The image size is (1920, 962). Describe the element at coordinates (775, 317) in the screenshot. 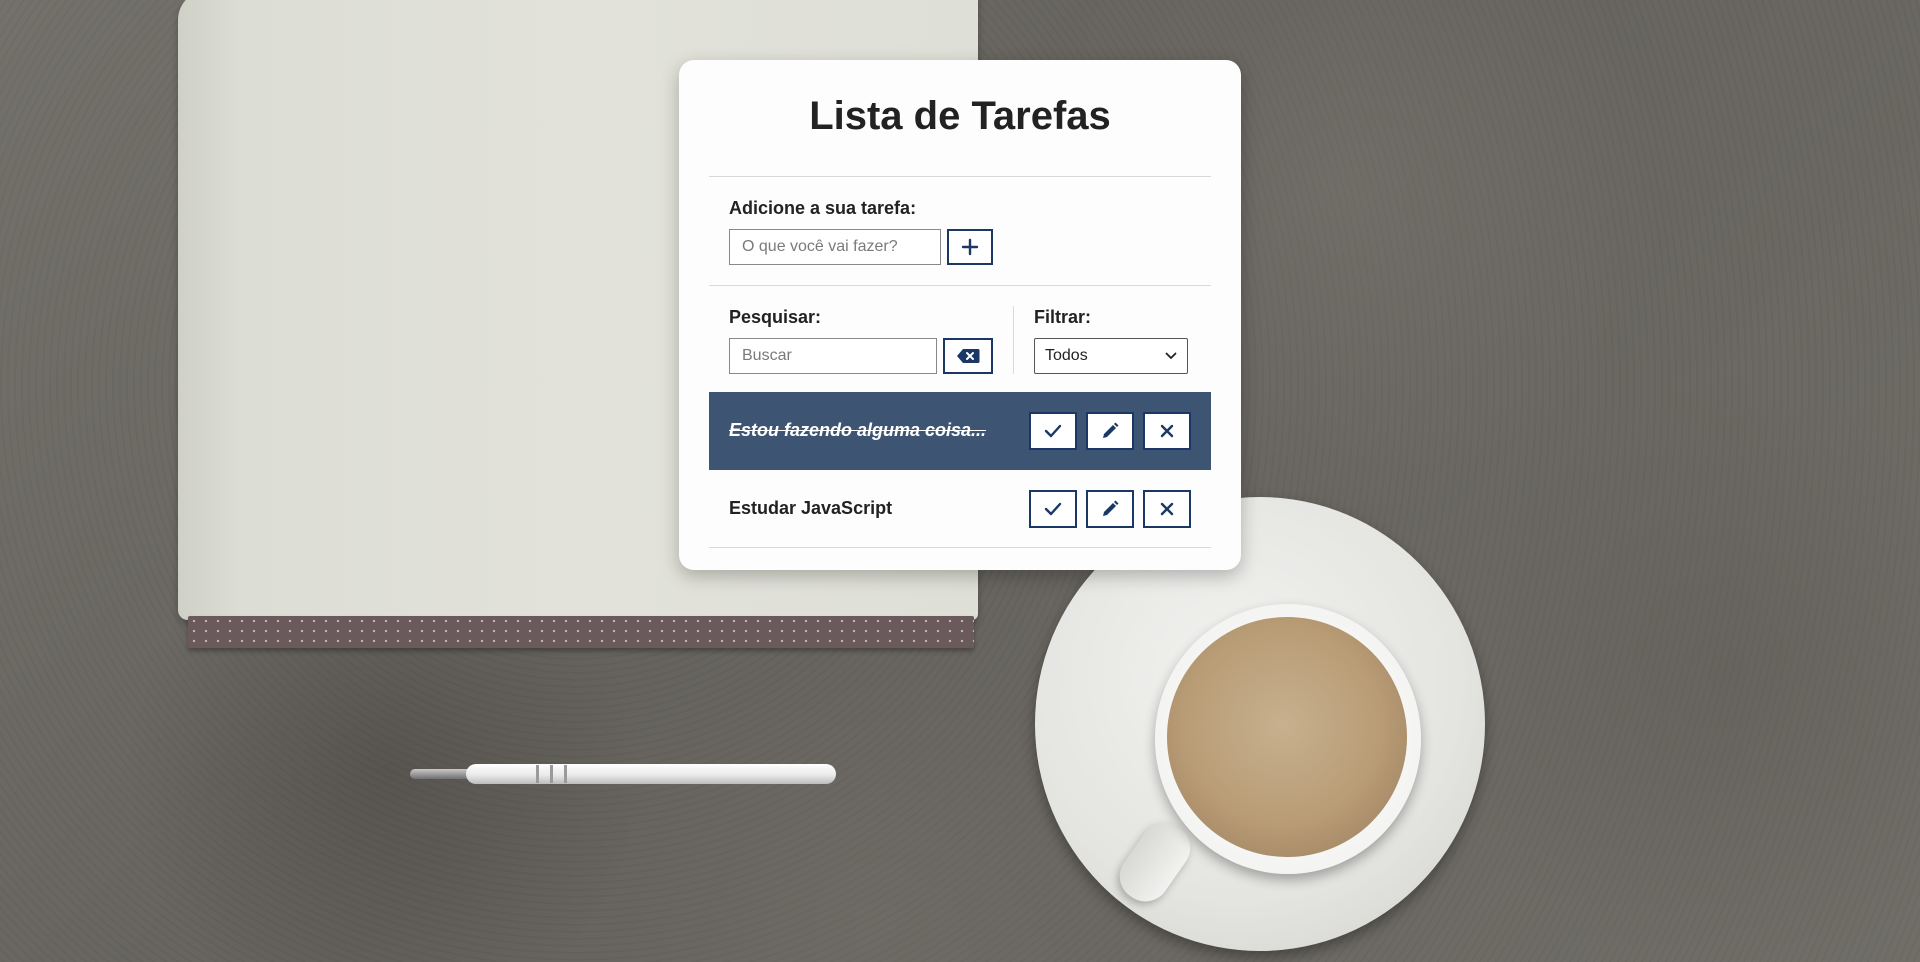

I see `search-label: Pesquisar:` at that location.